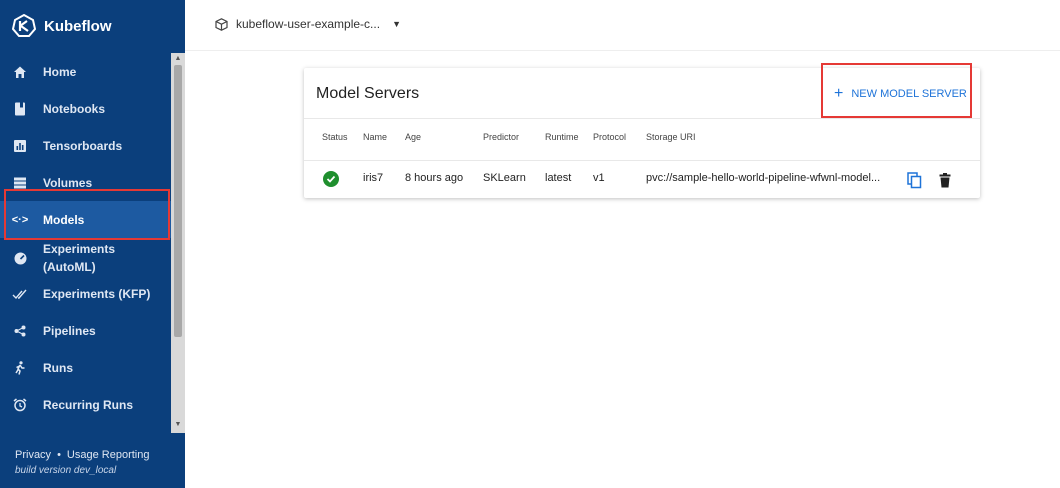  What do you see at coordinates (78, 26) in the screenshot?
I see `app-brand: Kubeflow` at bounding box center [78, 26].